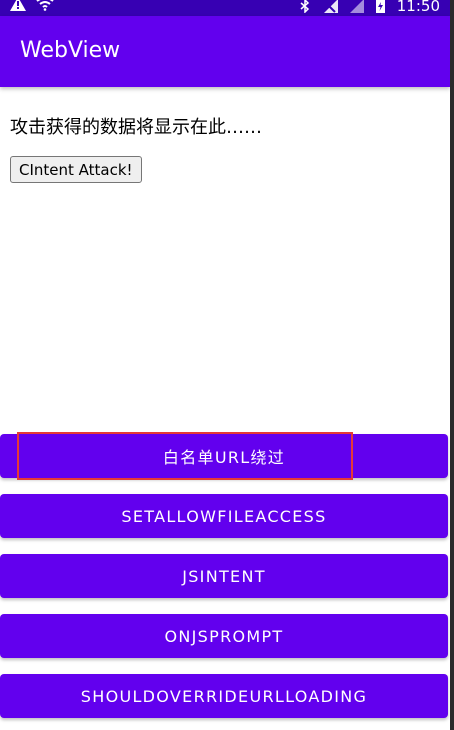  Describe the element at coordinates (45, 5) in the screenshot. I see `wifi-icon` at that location.